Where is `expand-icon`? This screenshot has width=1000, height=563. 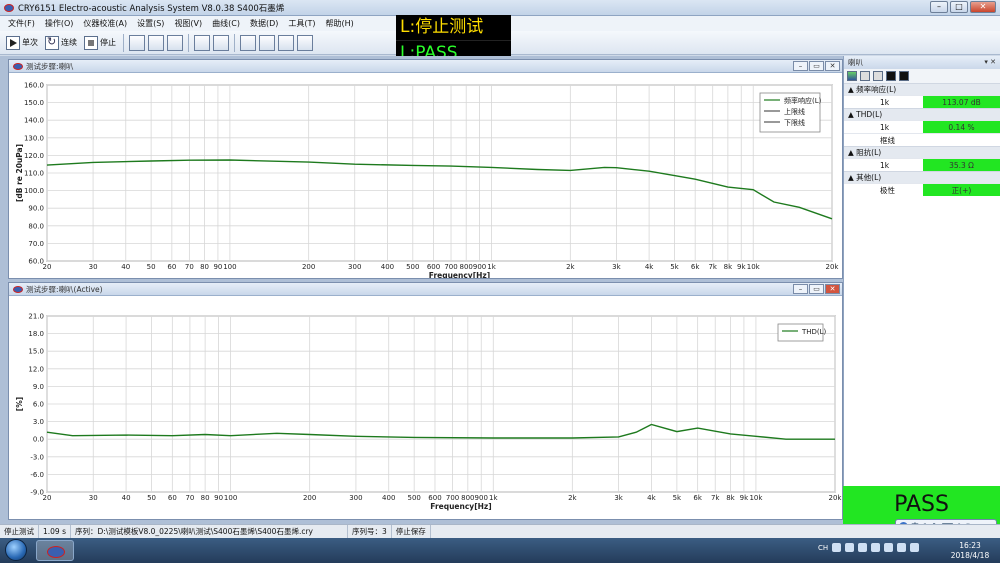
expand-icon is located at coordinates (891, 76).